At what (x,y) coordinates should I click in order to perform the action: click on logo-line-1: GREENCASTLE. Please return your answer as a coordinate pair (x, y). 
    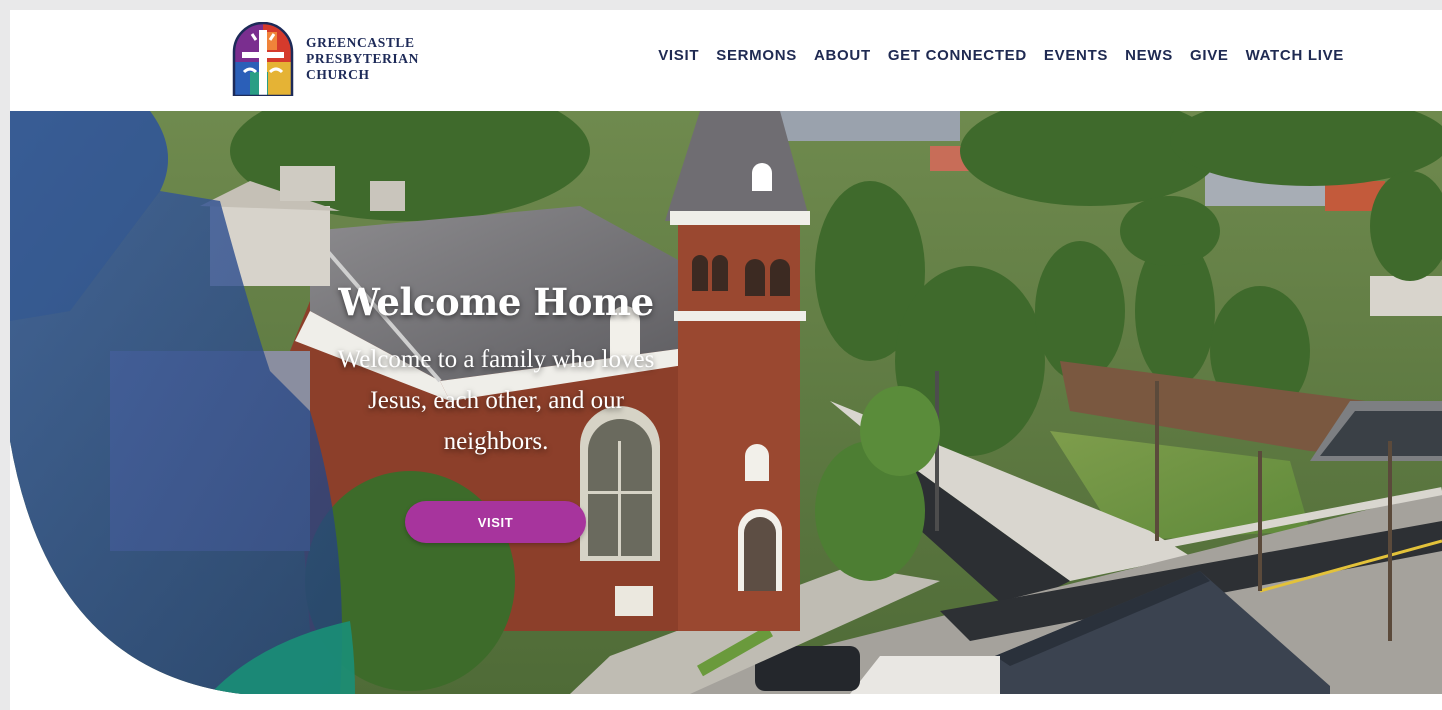
    Looking at the image, I should click on (360, 42).